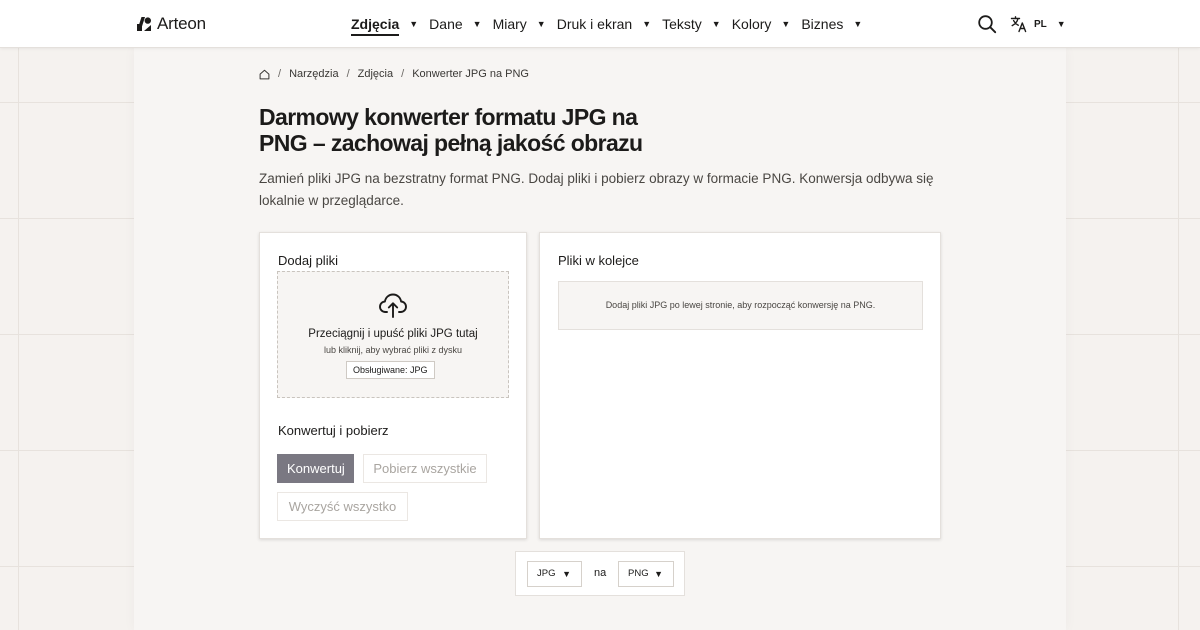 The image size is (1200, 630). I want to click on dropzone-main-text: Przeciągnij i upuść pliki JPG tutaj, so click(393, 334).